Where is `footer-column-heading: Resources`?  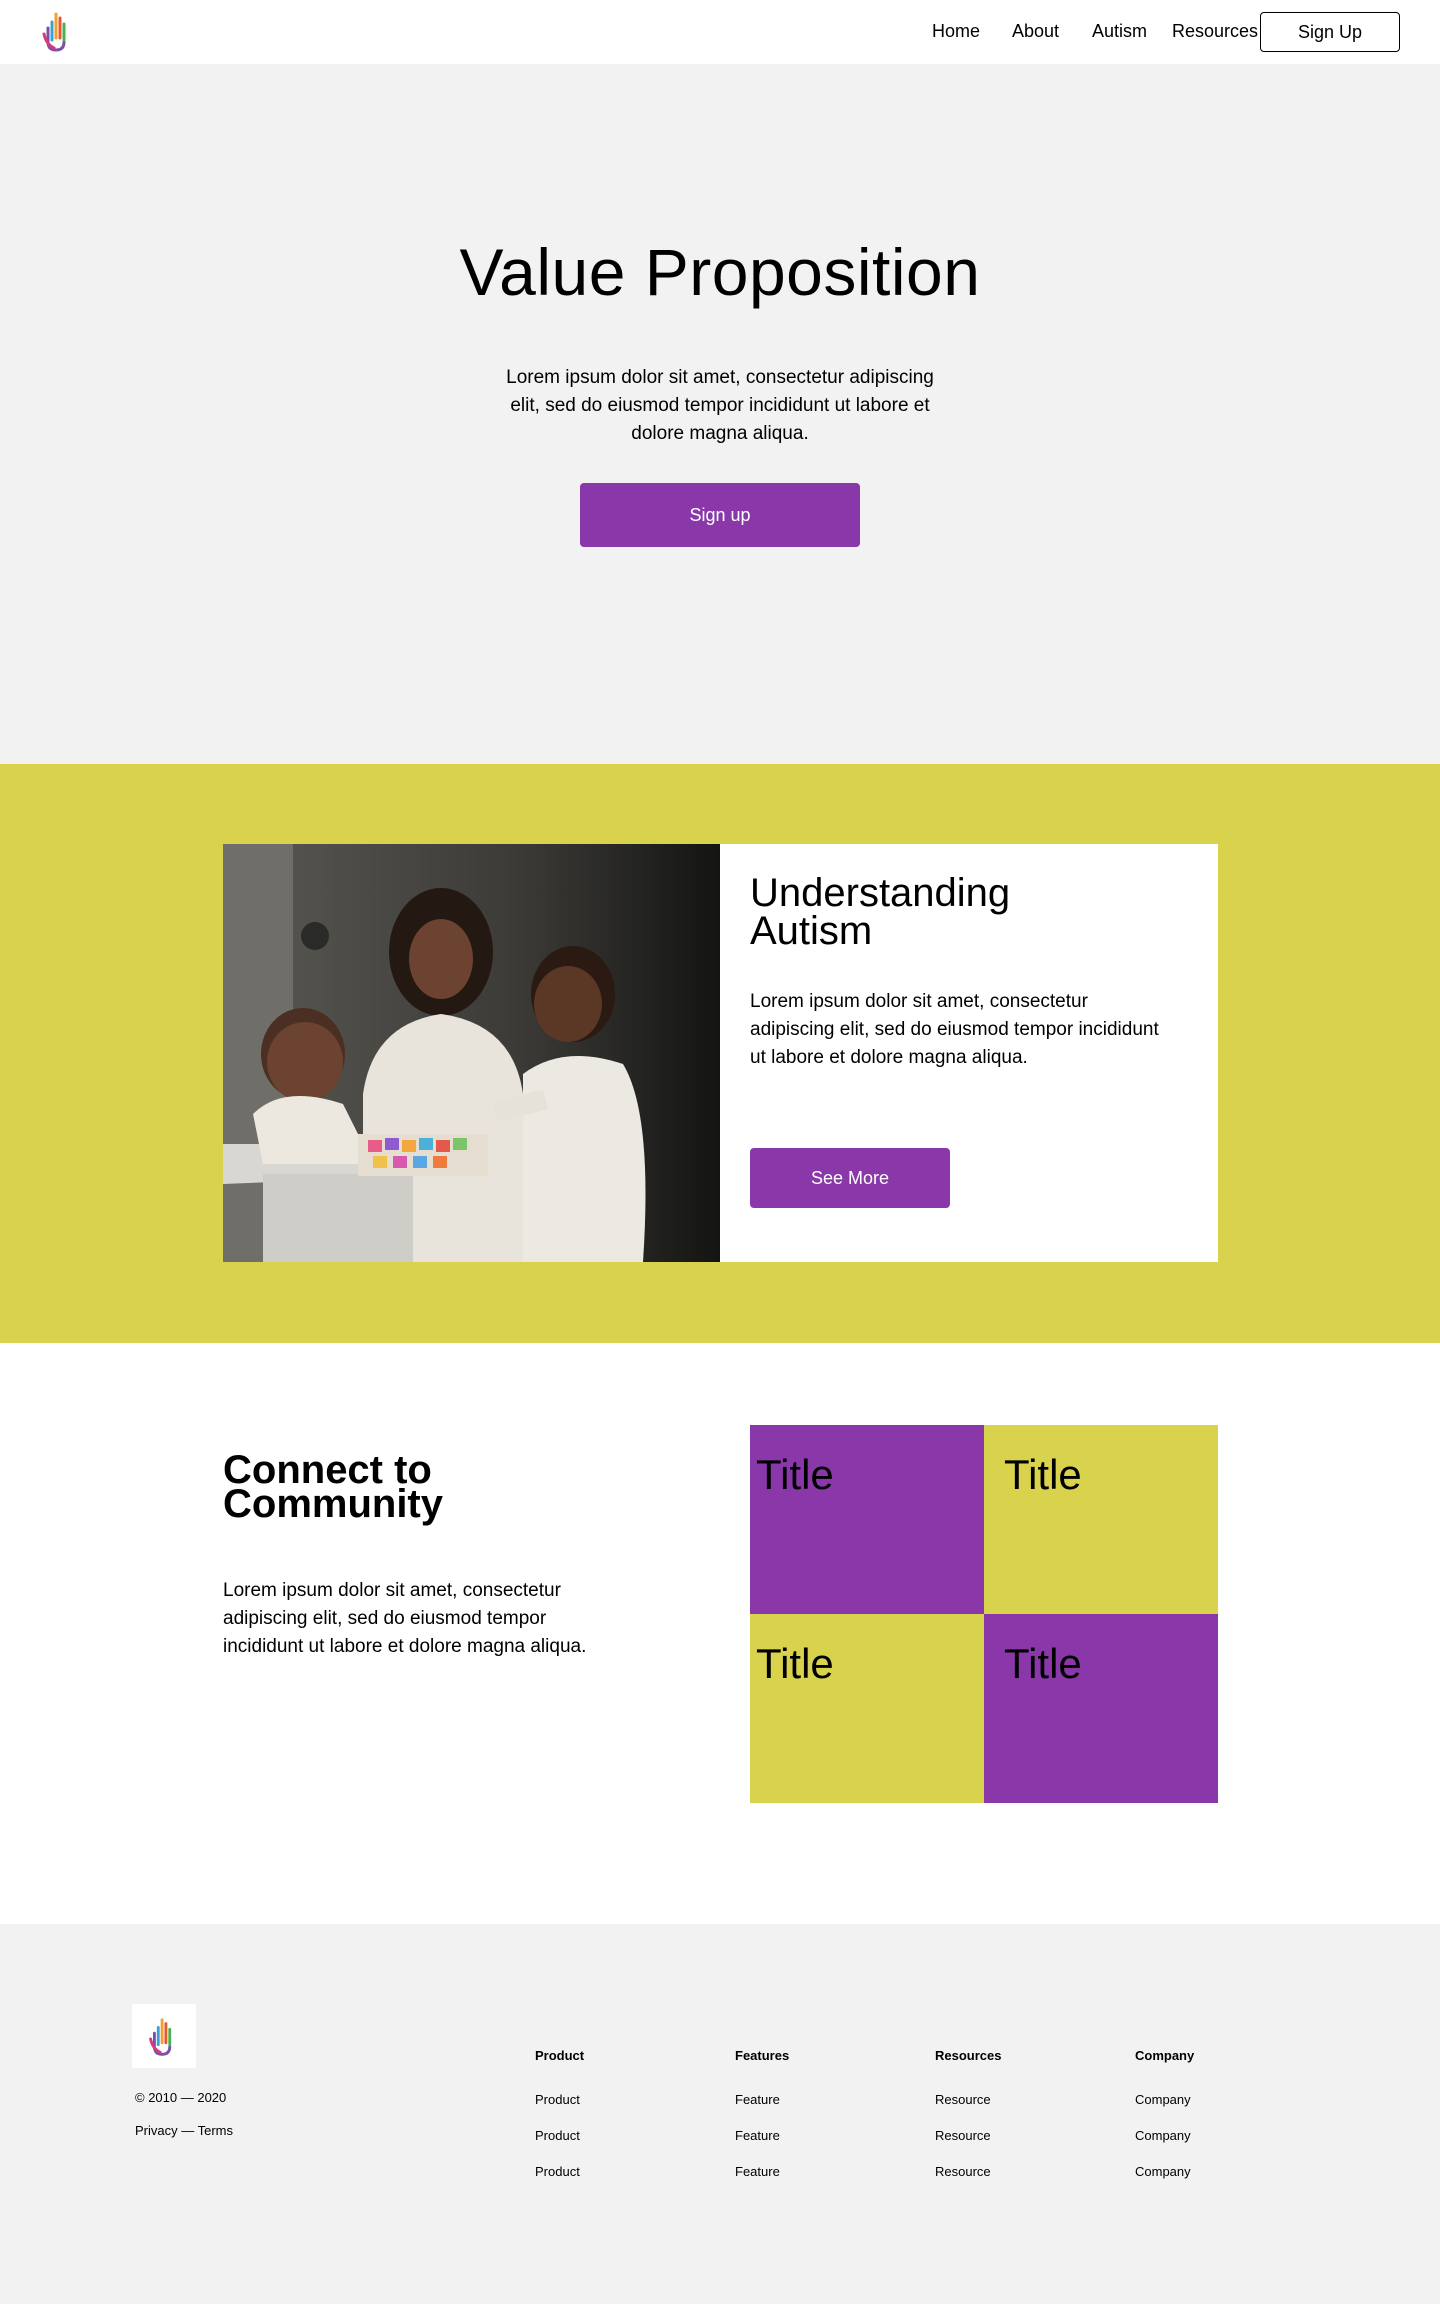
footer-column-heading: Resources is located at coordinates (968, 2055).